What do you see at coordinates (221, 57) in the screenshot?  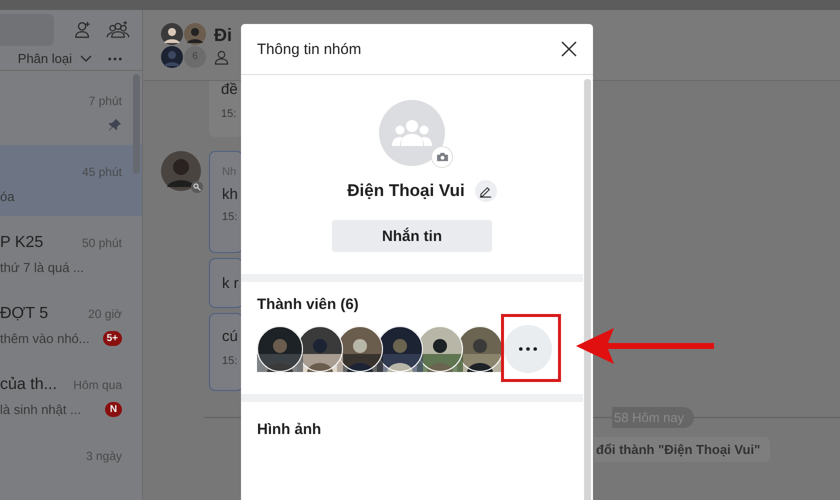 I see `person-icon` at bounding box center [221, 57].